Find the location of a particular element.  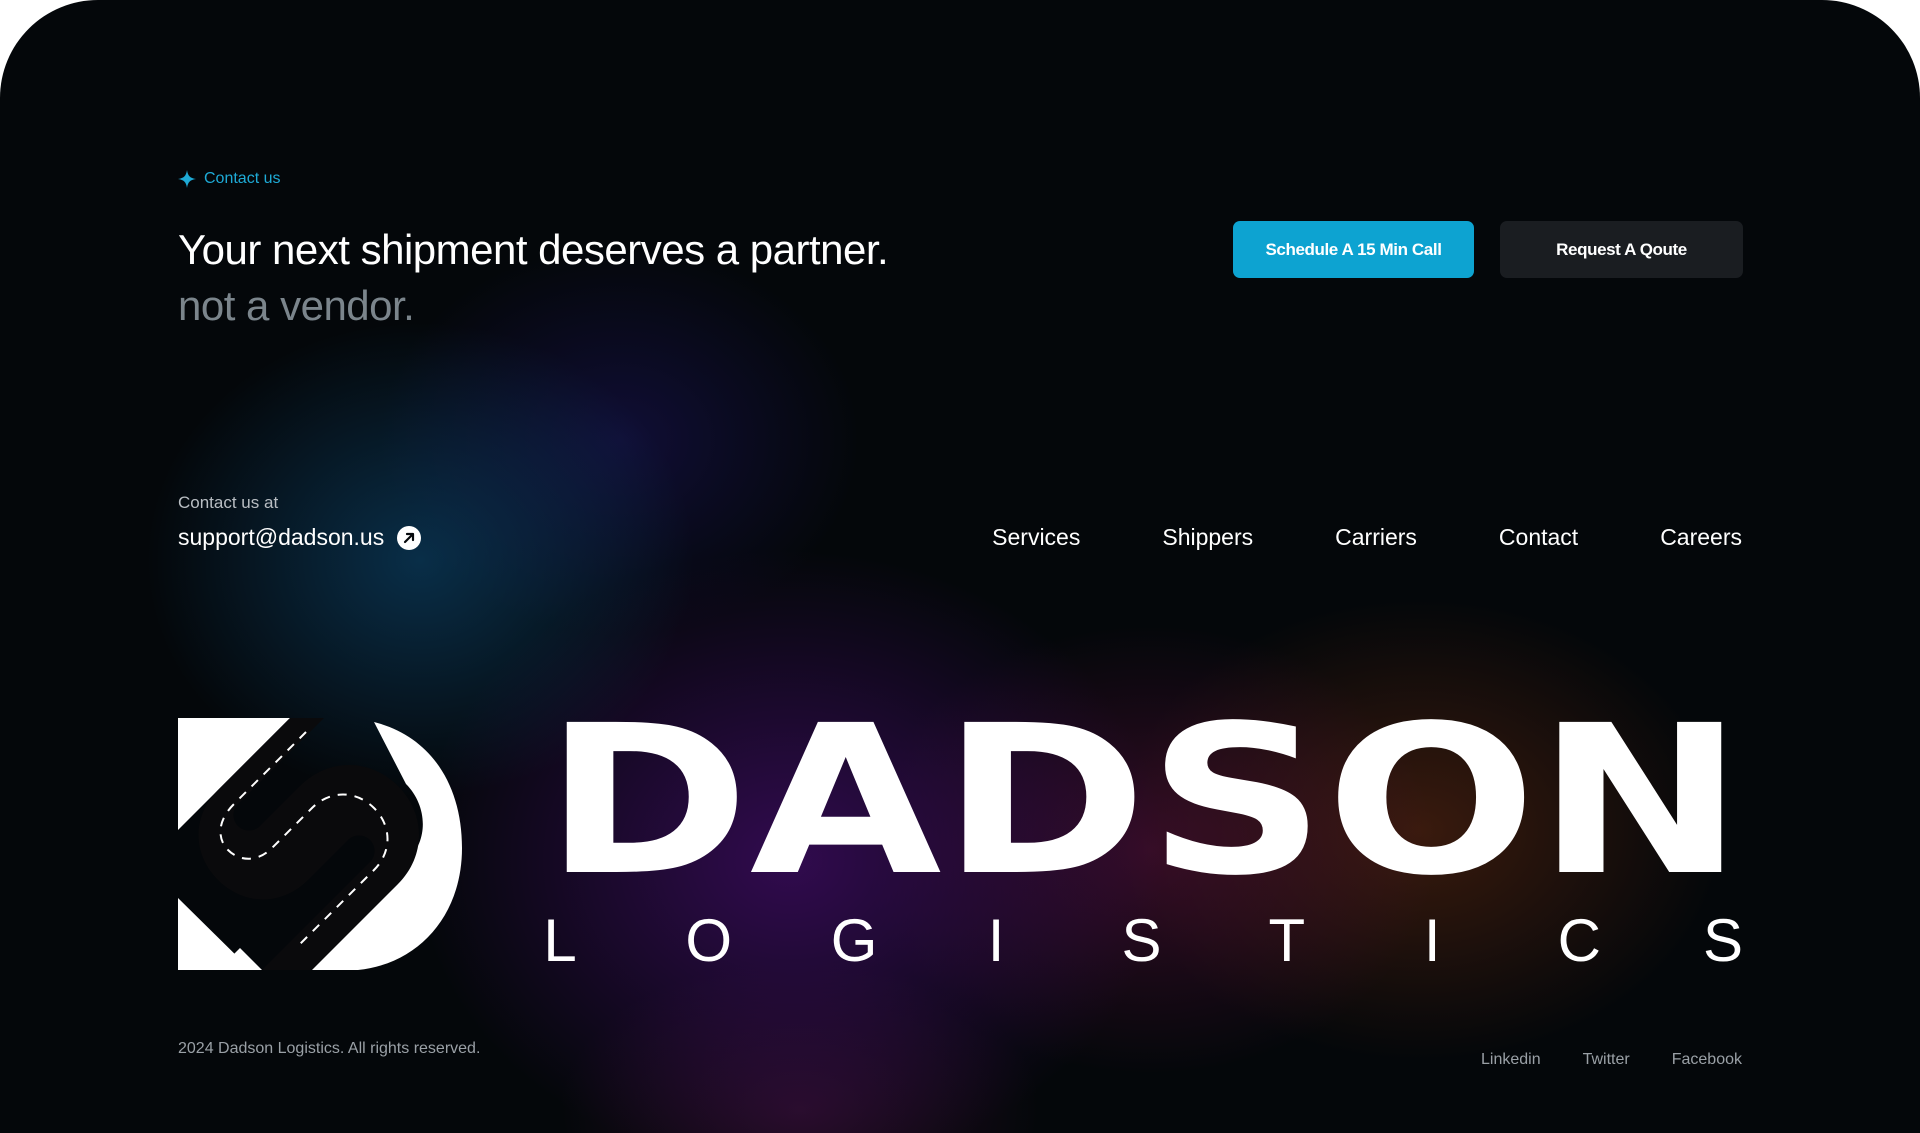

logistics-tagline: L O G I S T I C S is located at coordinates (1141, 941).